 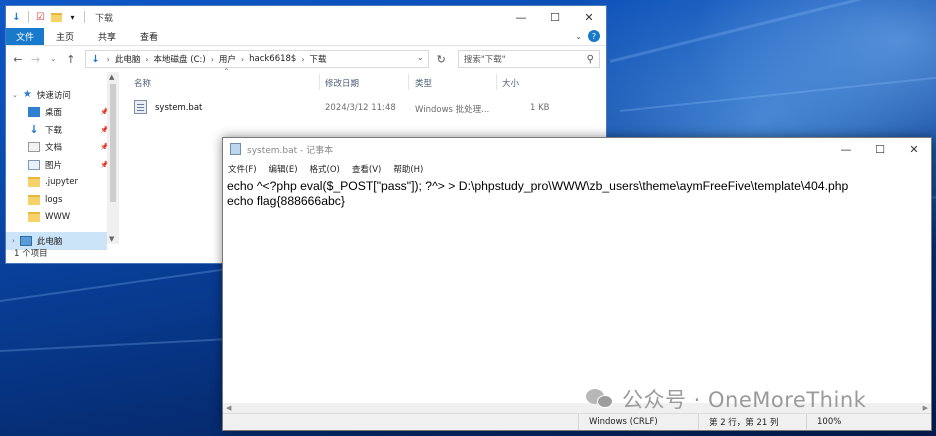 What do you see at coordinates (142, 83) in the screenshot?
I see `column-name: 名称` at bounding box center [142, 83].